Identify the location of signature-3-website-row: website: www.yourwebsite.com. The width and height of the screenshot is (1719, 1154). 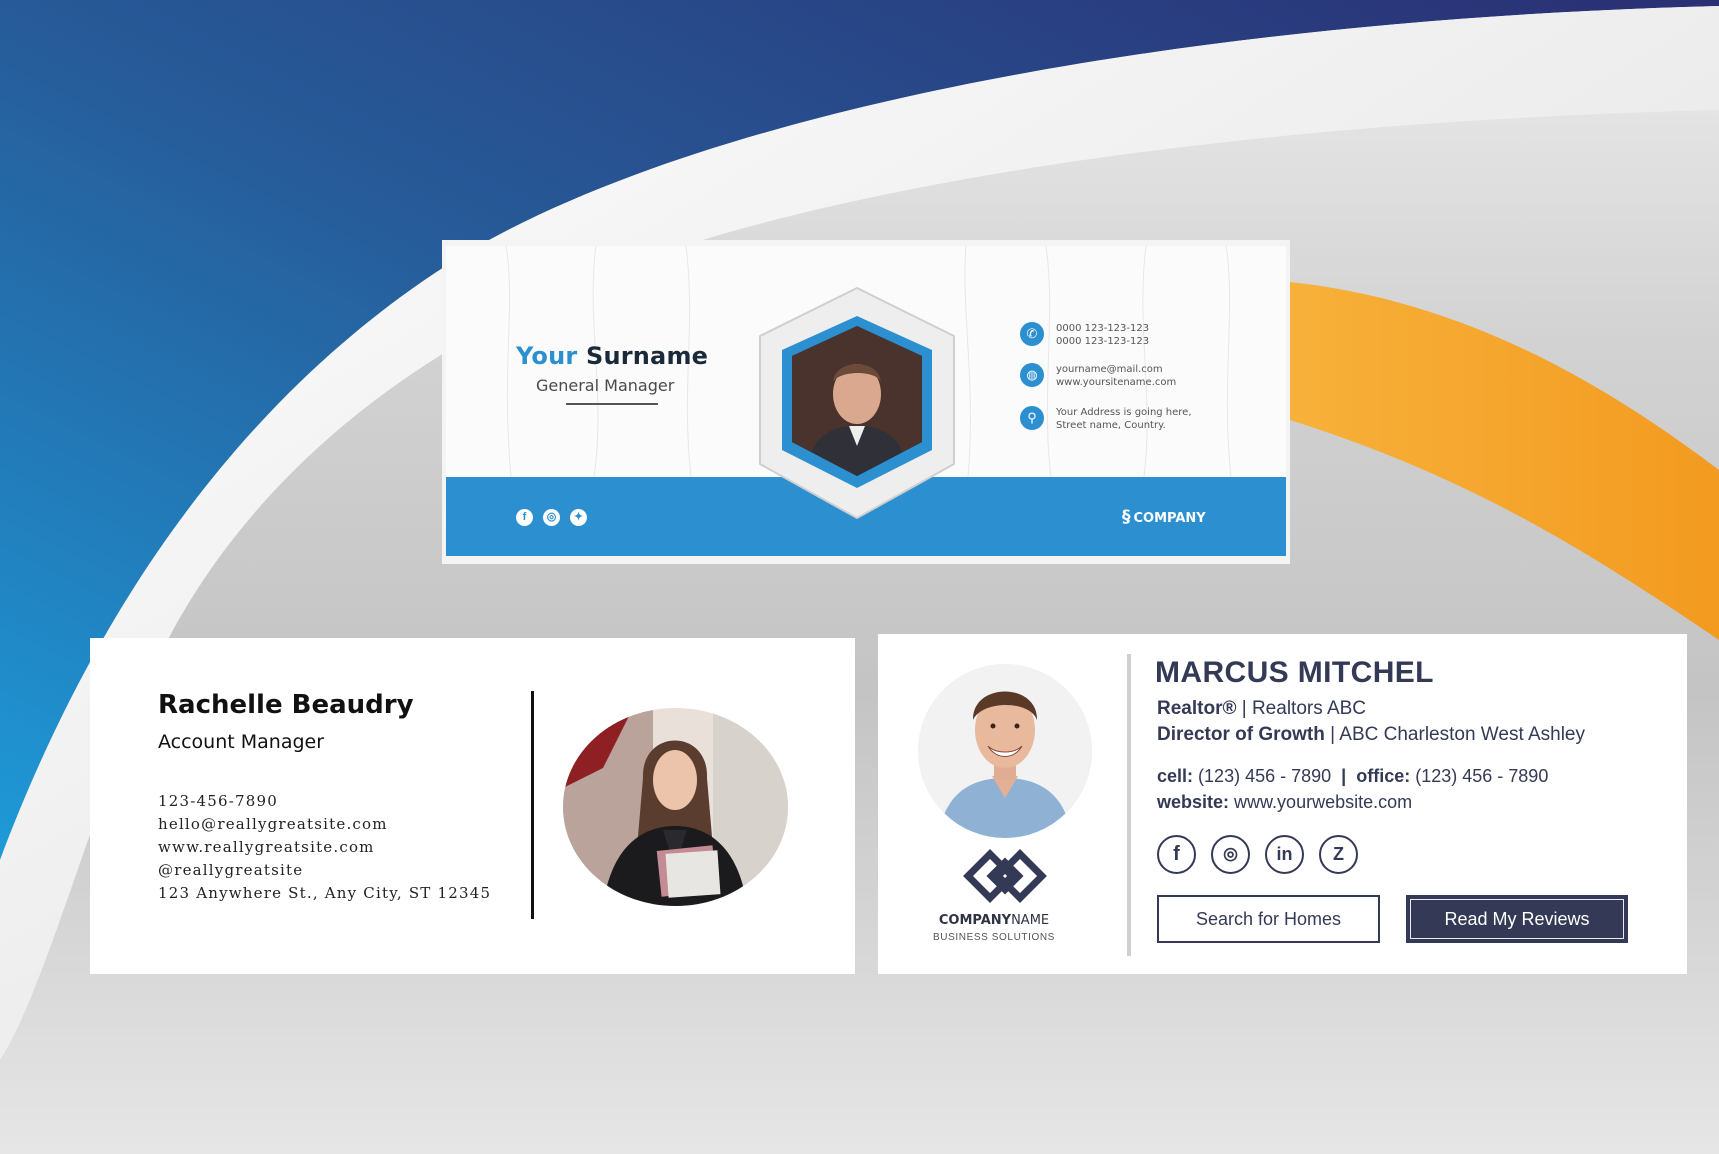
(1285, 802).